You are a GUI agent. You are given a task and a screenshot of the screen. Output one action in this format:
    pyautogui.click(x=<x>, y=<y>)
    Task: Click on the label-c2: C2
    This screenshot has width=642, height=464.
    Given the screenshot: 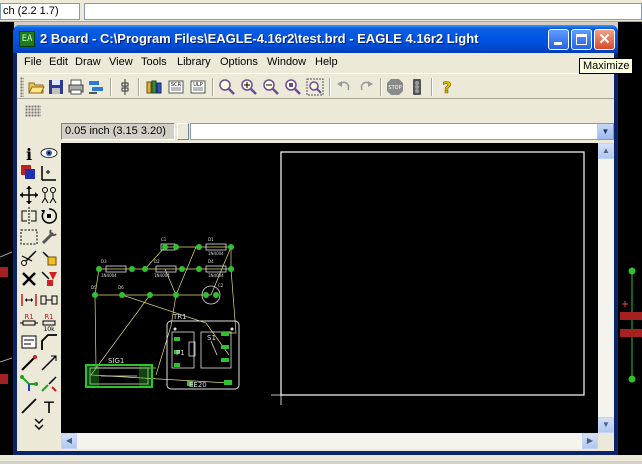 What is the action you would take?
    pyautogui.click(x=221, y=285)
    